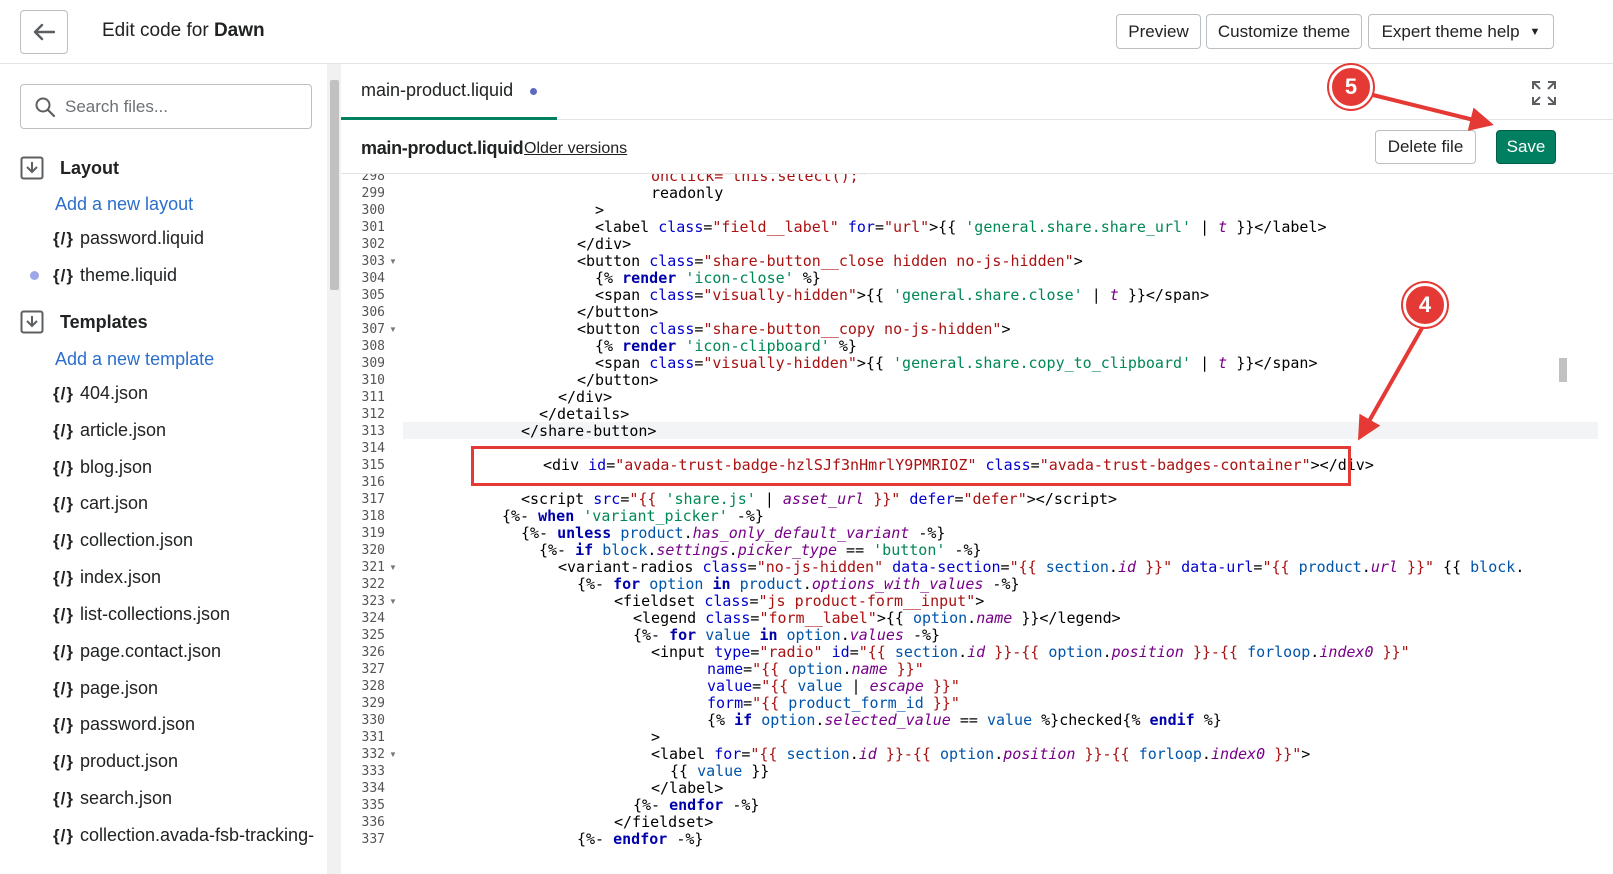  Describe the element at coordinates (373, 737) in the screenshot. I see `line-number: 331` at that location.